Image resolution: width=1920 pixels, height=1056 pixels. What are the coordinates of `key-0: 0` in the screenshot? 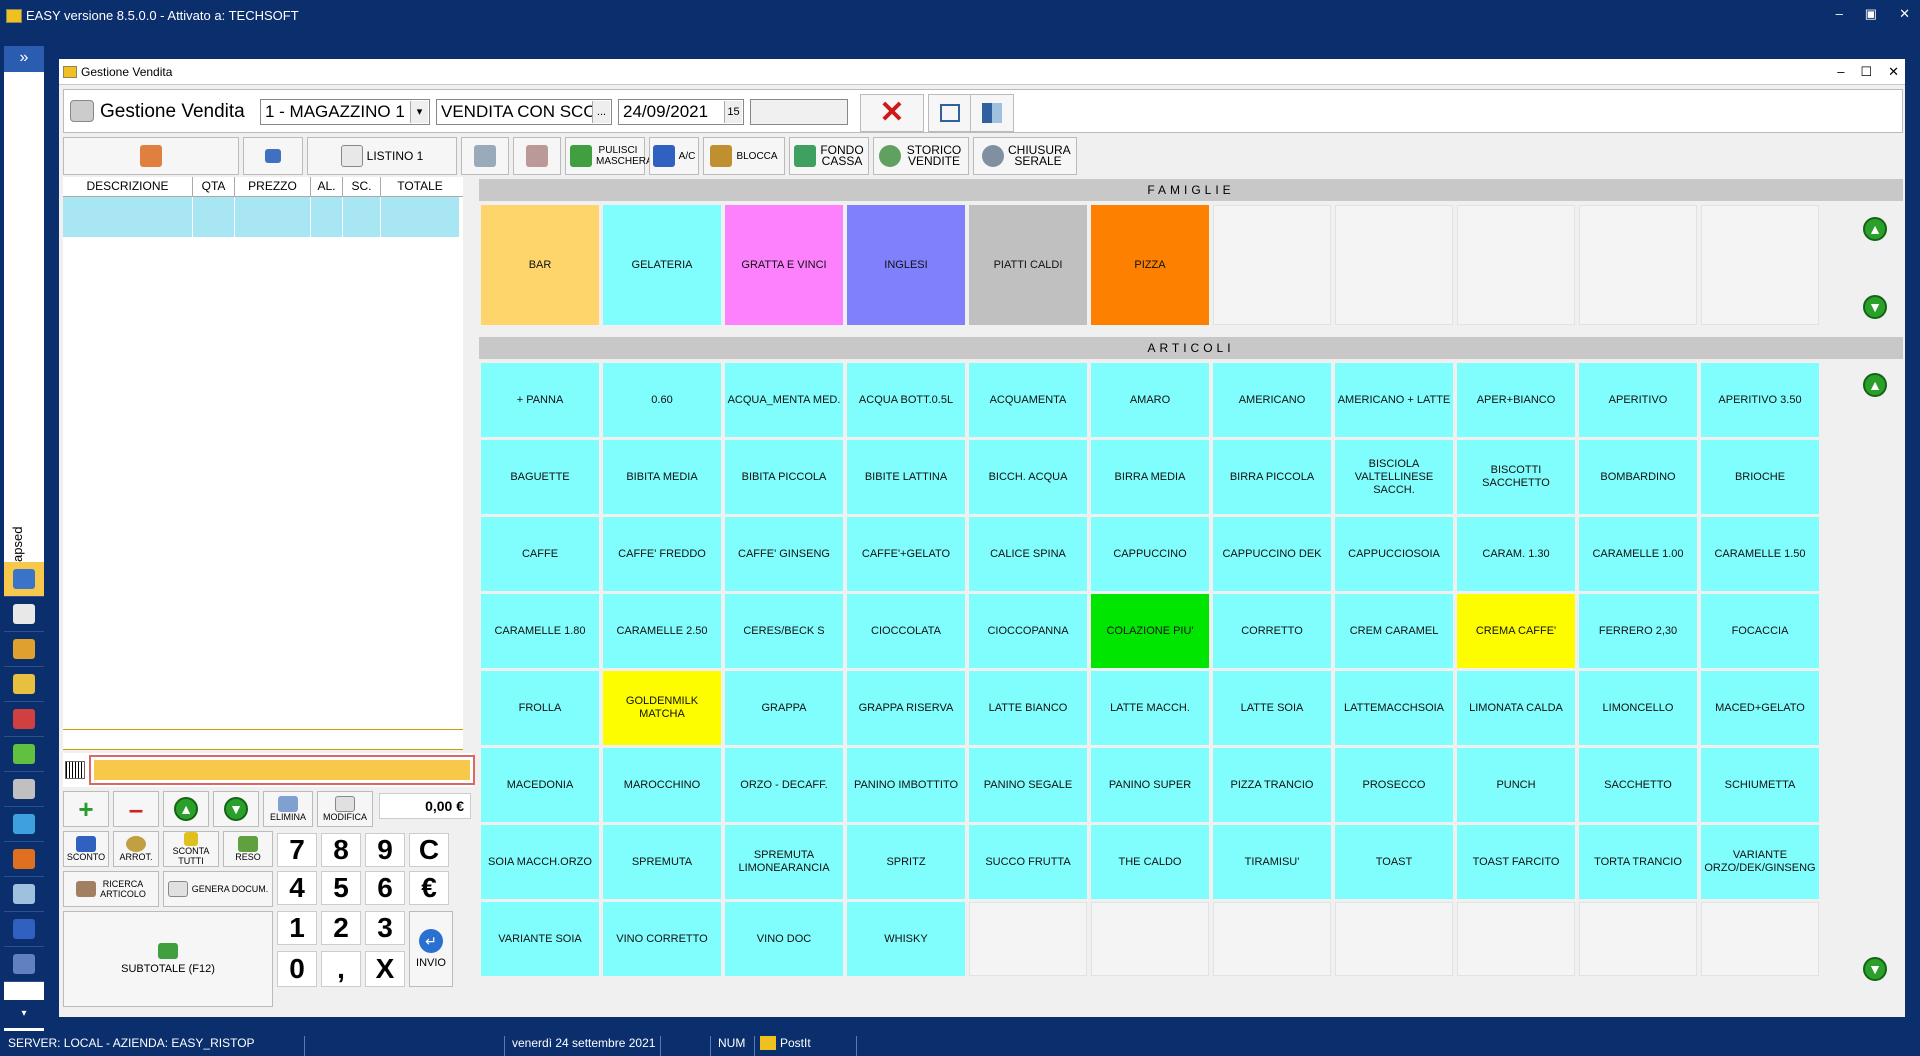 It's located at (297, 969).